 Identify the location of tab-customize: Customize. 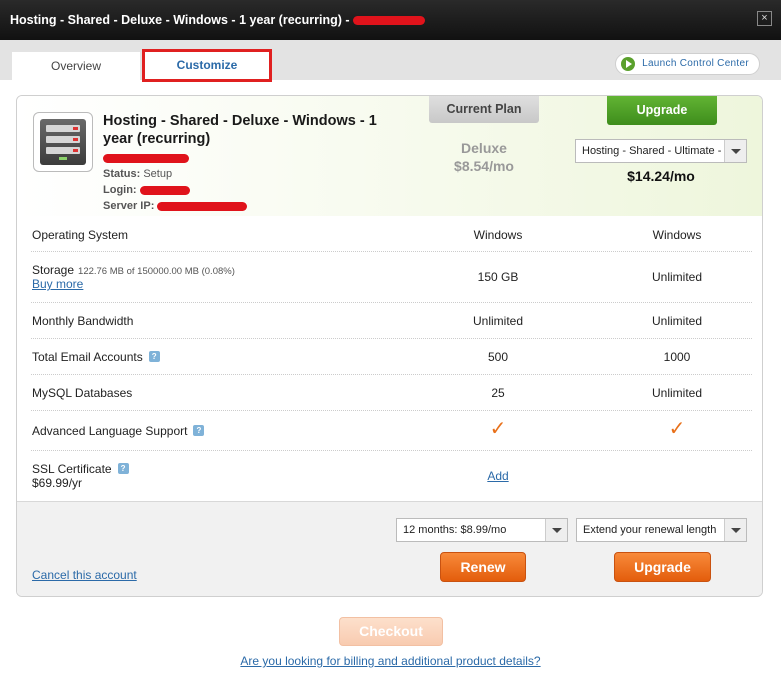
(207, 65).